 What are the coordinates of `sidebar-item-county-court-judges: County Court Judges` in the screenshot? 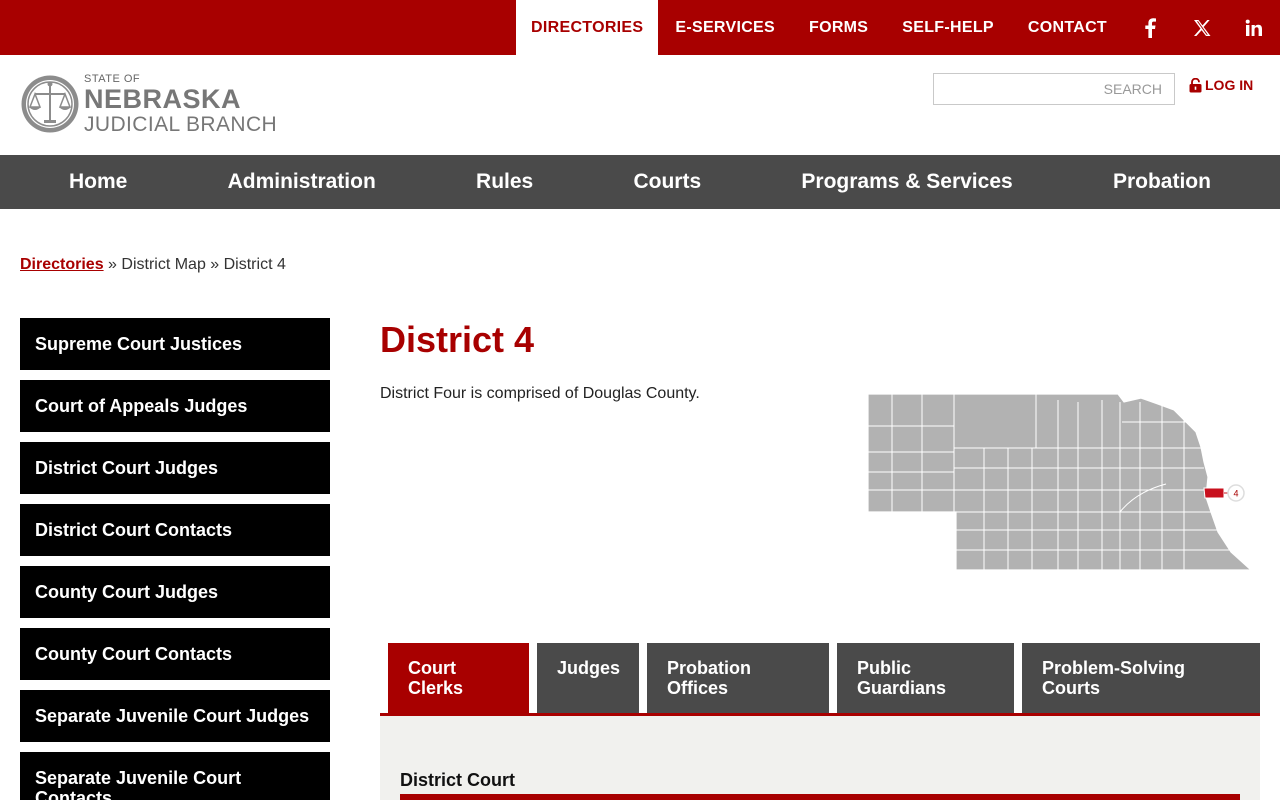 It's located at (175, 592).